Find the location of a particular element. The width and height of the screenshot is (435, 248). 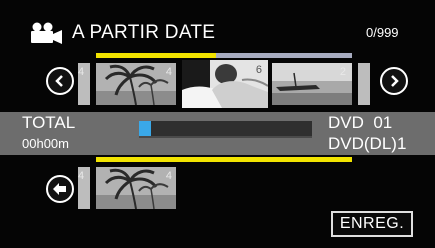

arrow-left-icon is located at coordinates (59, 189).